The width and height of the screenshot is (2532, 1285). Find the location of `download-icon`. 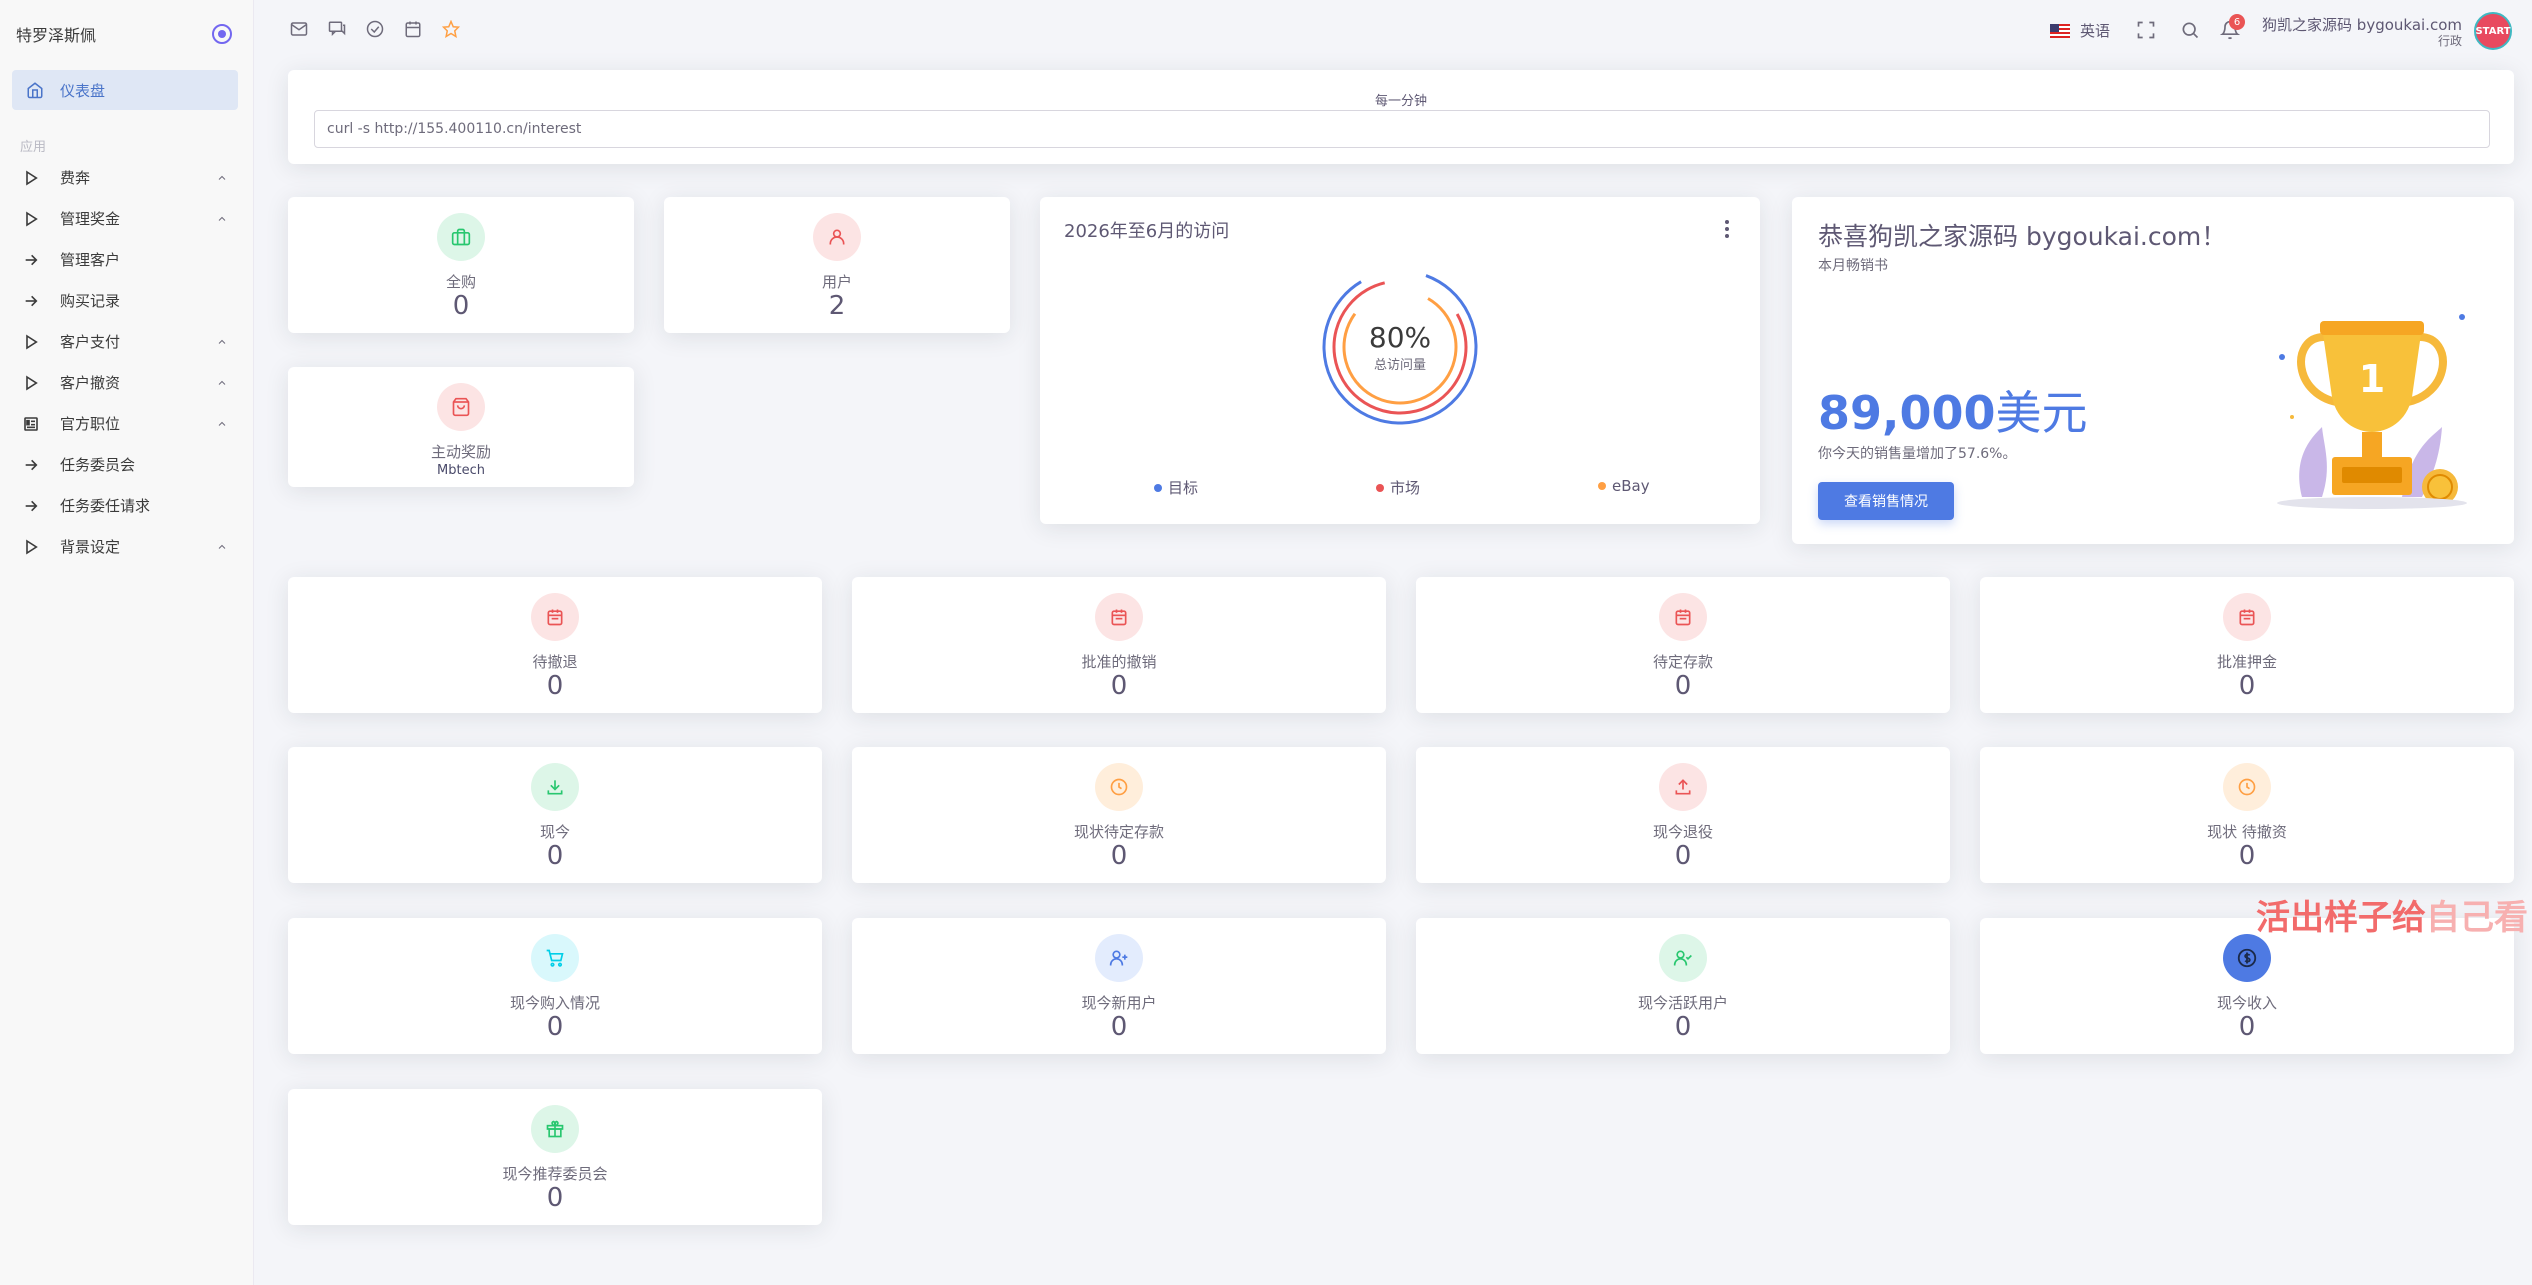

download-icon is located at coordinates (555, 787).